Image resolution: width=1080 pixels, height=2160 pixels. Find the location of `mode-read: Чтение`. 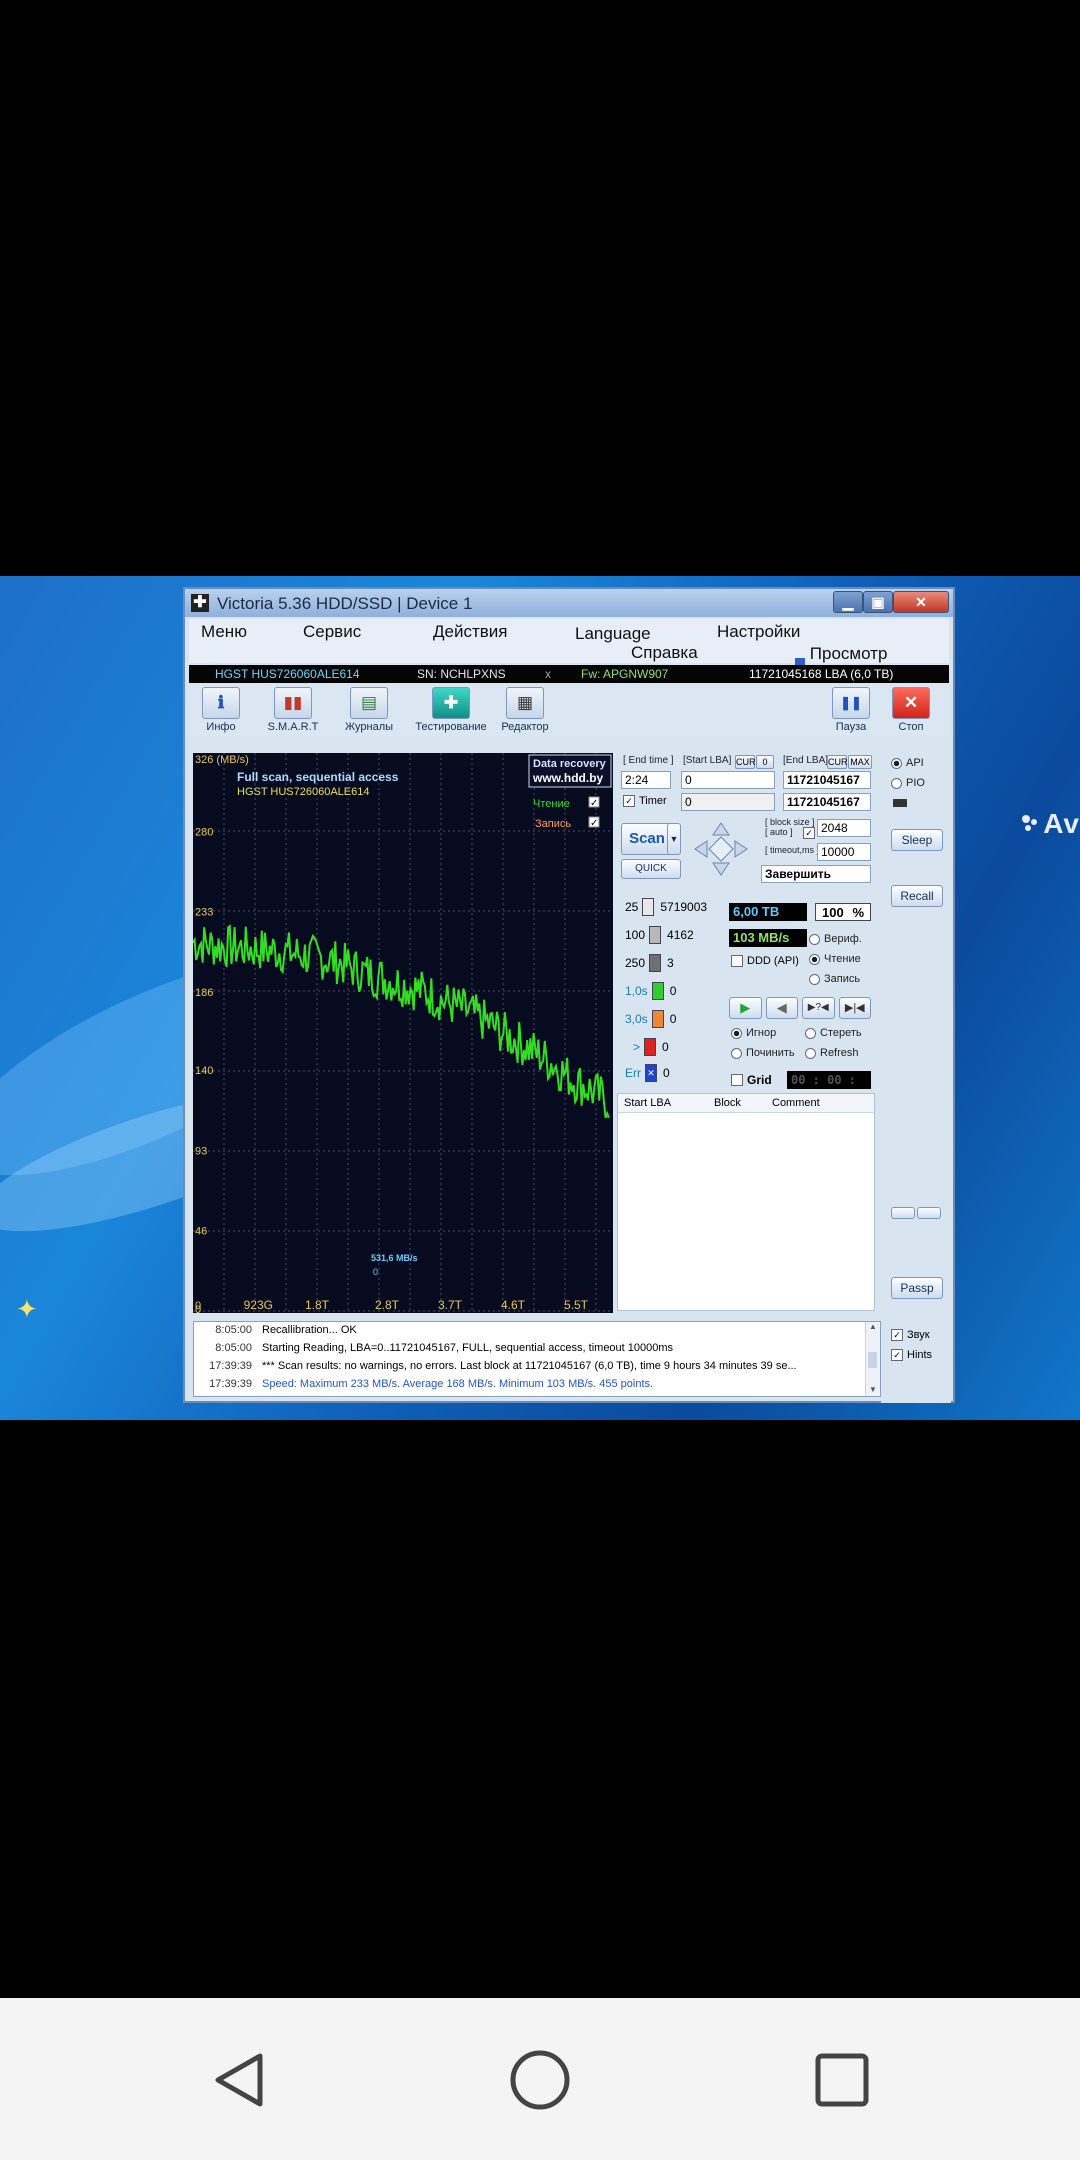

mode-read: Чтение is located at coordinates (835, 959).